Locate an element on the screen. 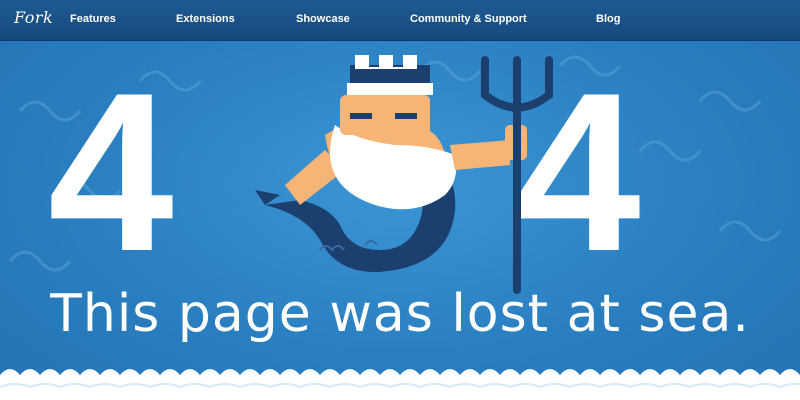  nav-link-extensions: Extensions is located at coordinates (205, 19).